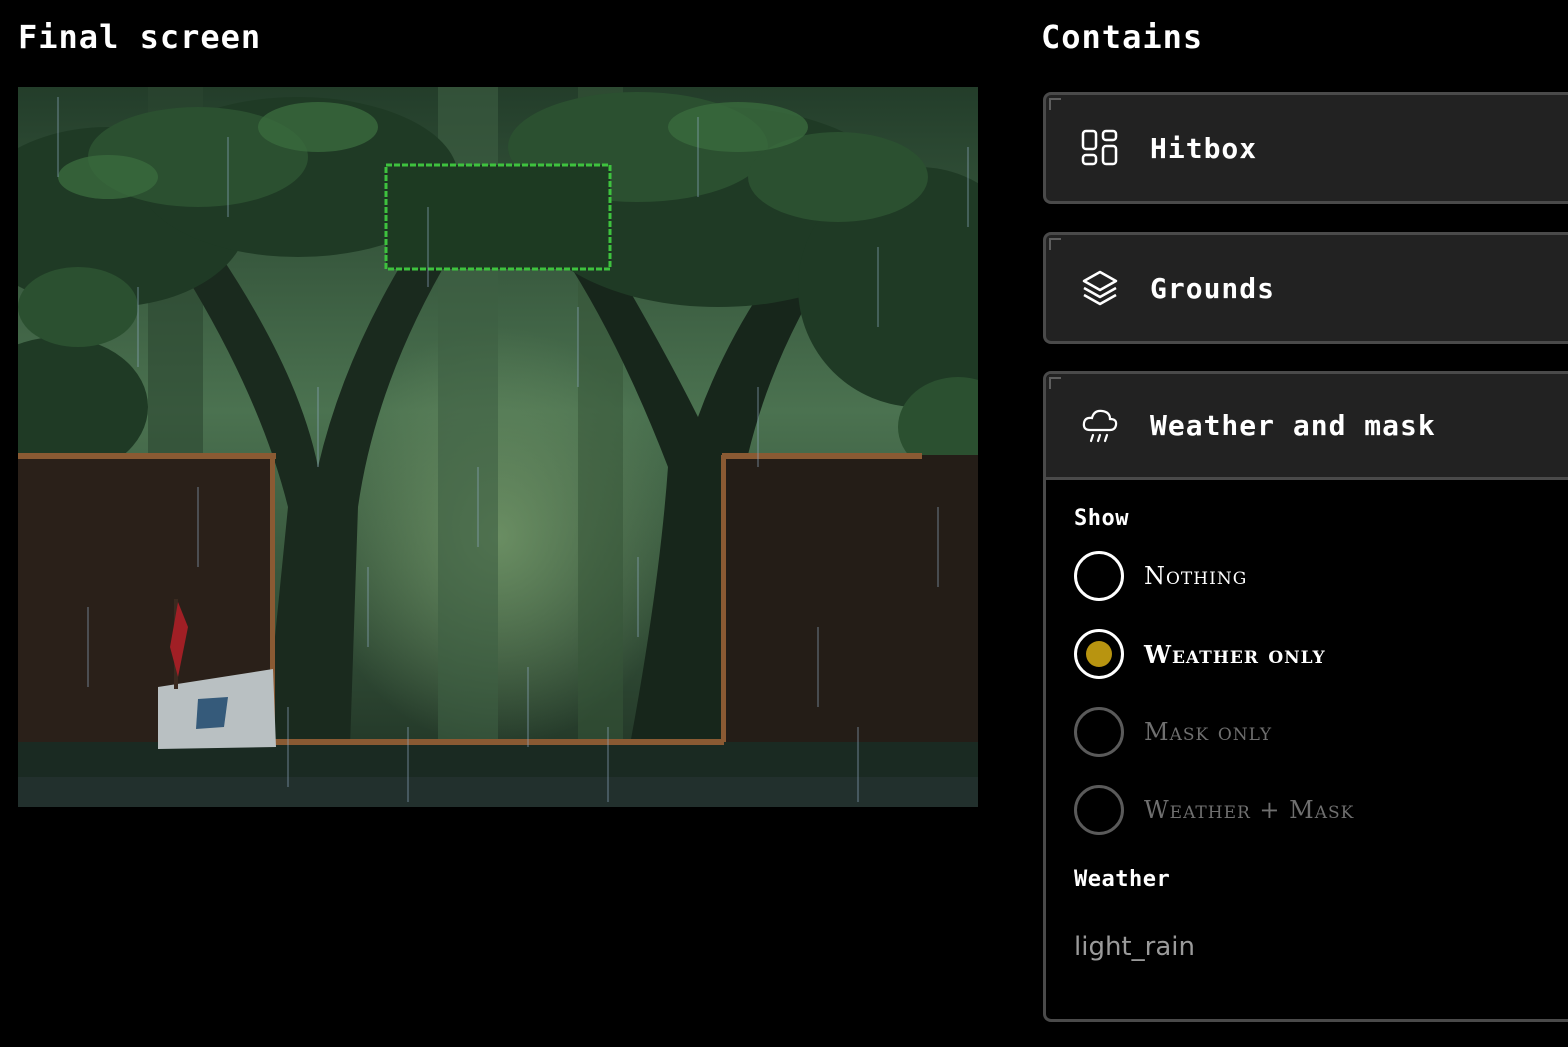 The height and width of the screenshot is (1047, 1568). I want to click on radio-option-mask-only: Mask only, so click(1173, 732).